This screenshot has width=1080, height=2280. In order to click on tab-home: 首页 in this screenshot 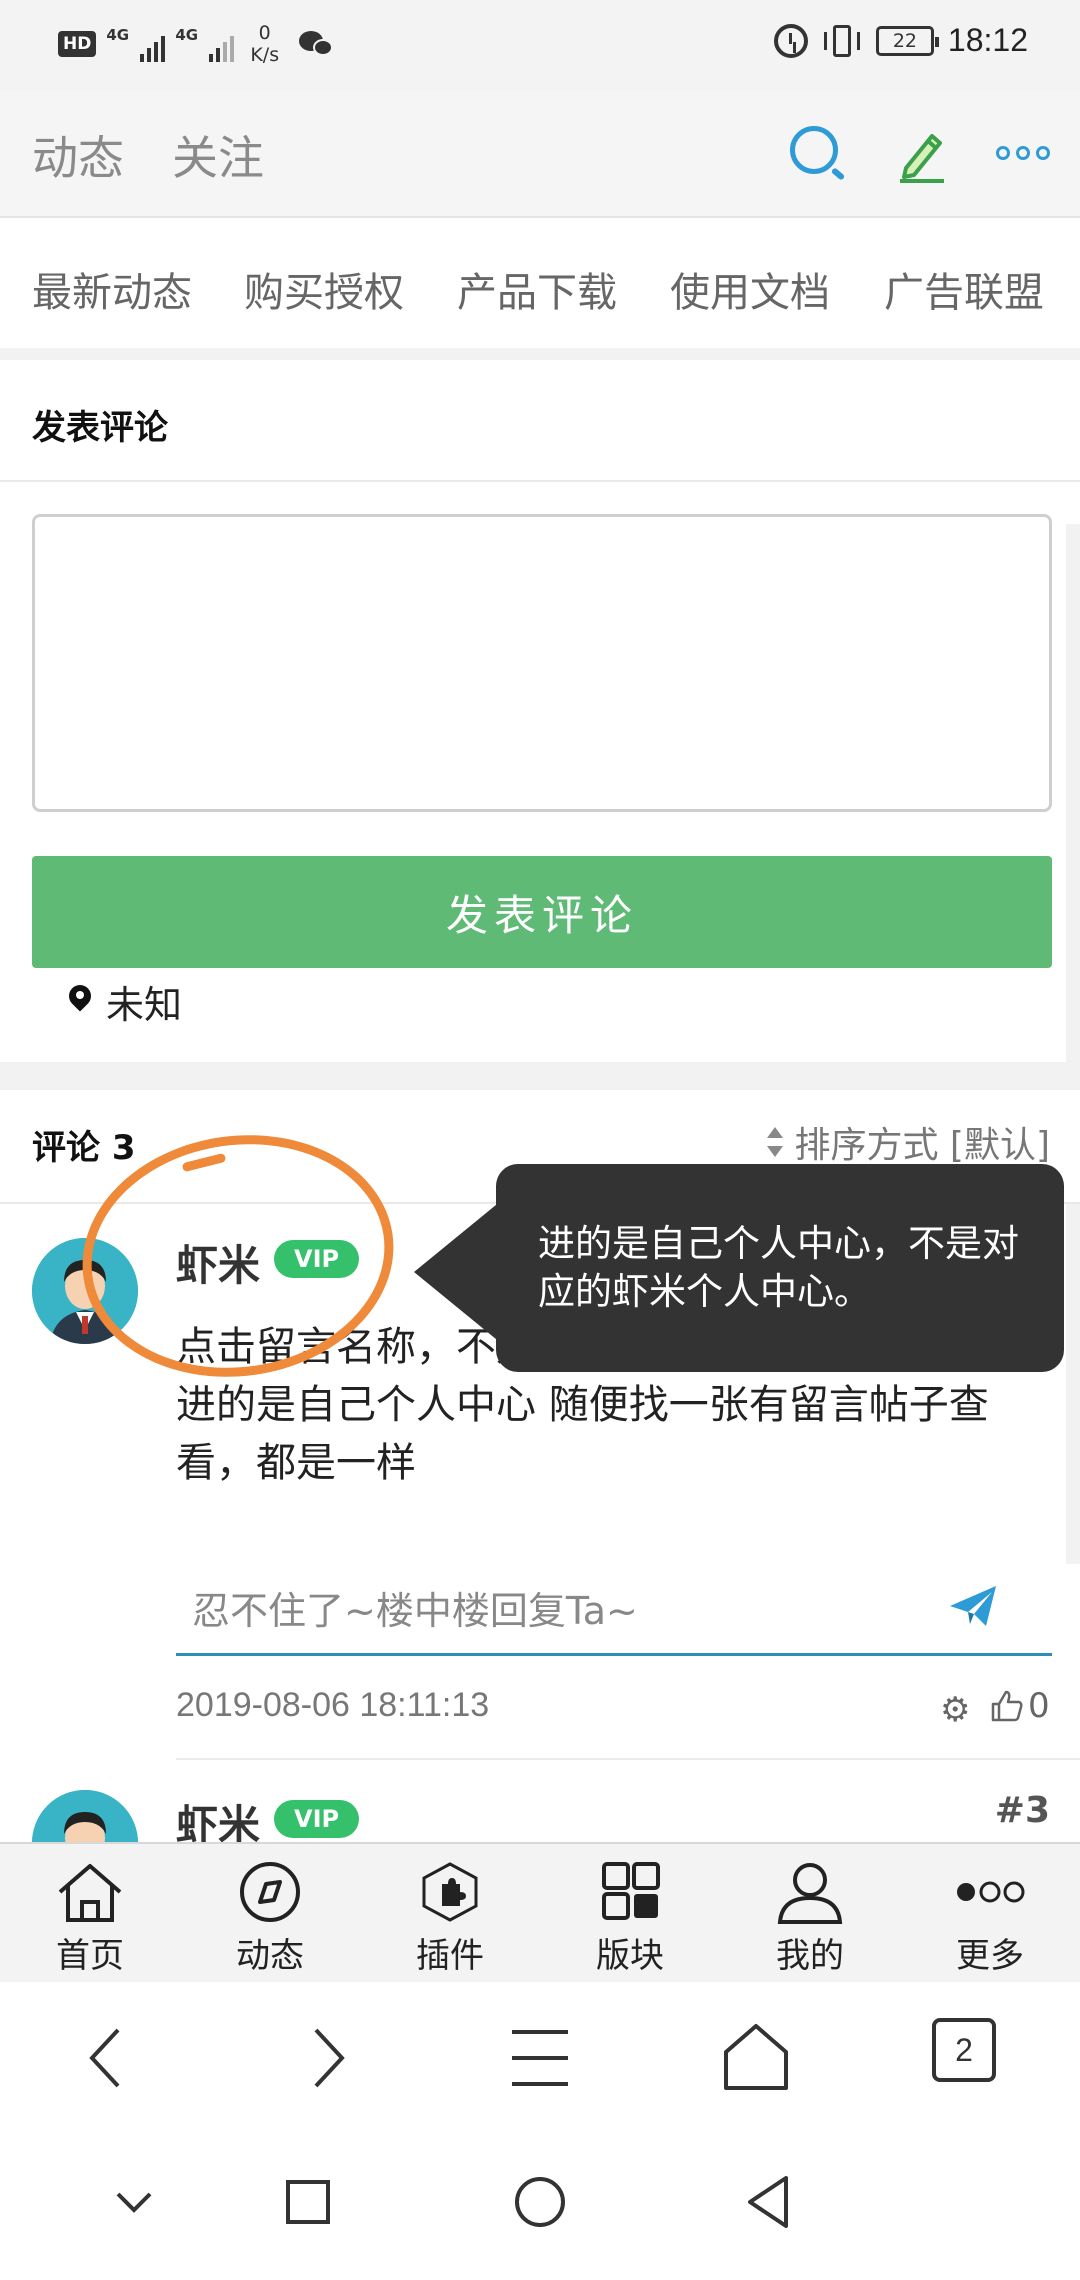, I will do `click(90, 1914)`.